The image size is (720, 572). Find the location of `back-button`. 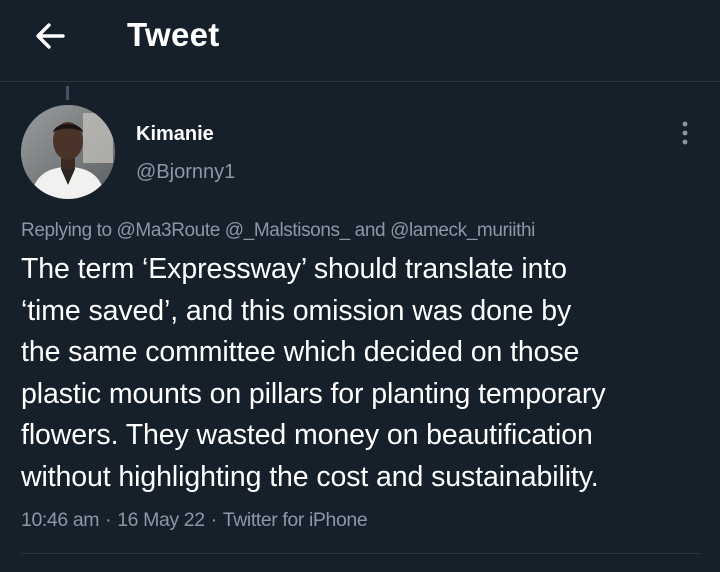

back-button is located at coordinates (50, 36).